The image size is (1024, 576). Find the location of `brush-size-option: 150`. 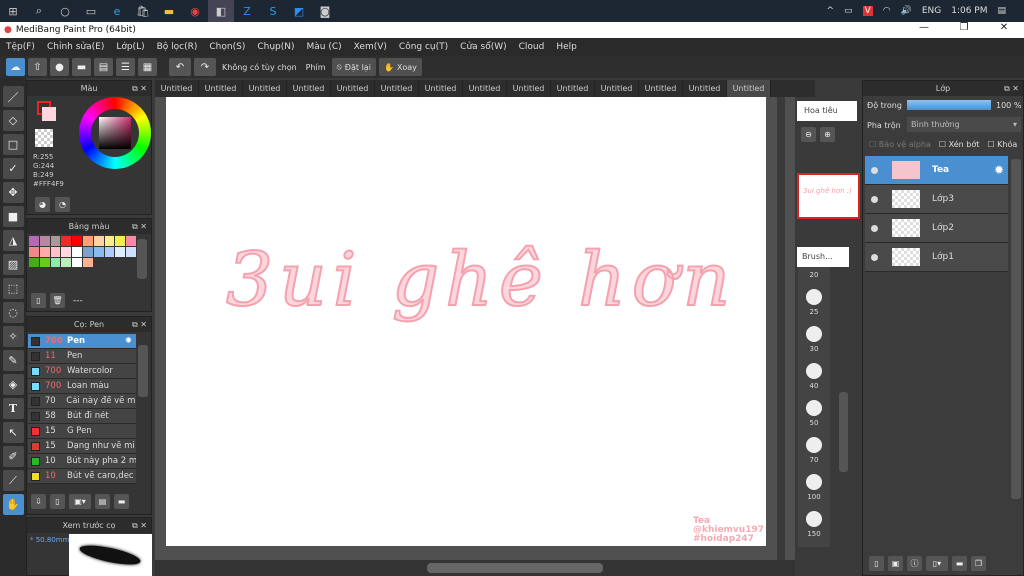

brush-size-option: 150 is located at coordinates (814, 519).